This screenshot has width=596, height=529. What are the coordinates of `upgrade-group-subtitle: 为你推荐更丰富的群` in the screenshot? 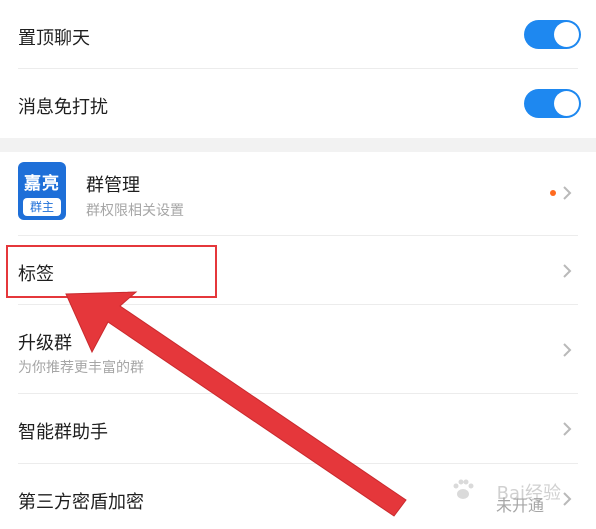 It's located at (81, 368).